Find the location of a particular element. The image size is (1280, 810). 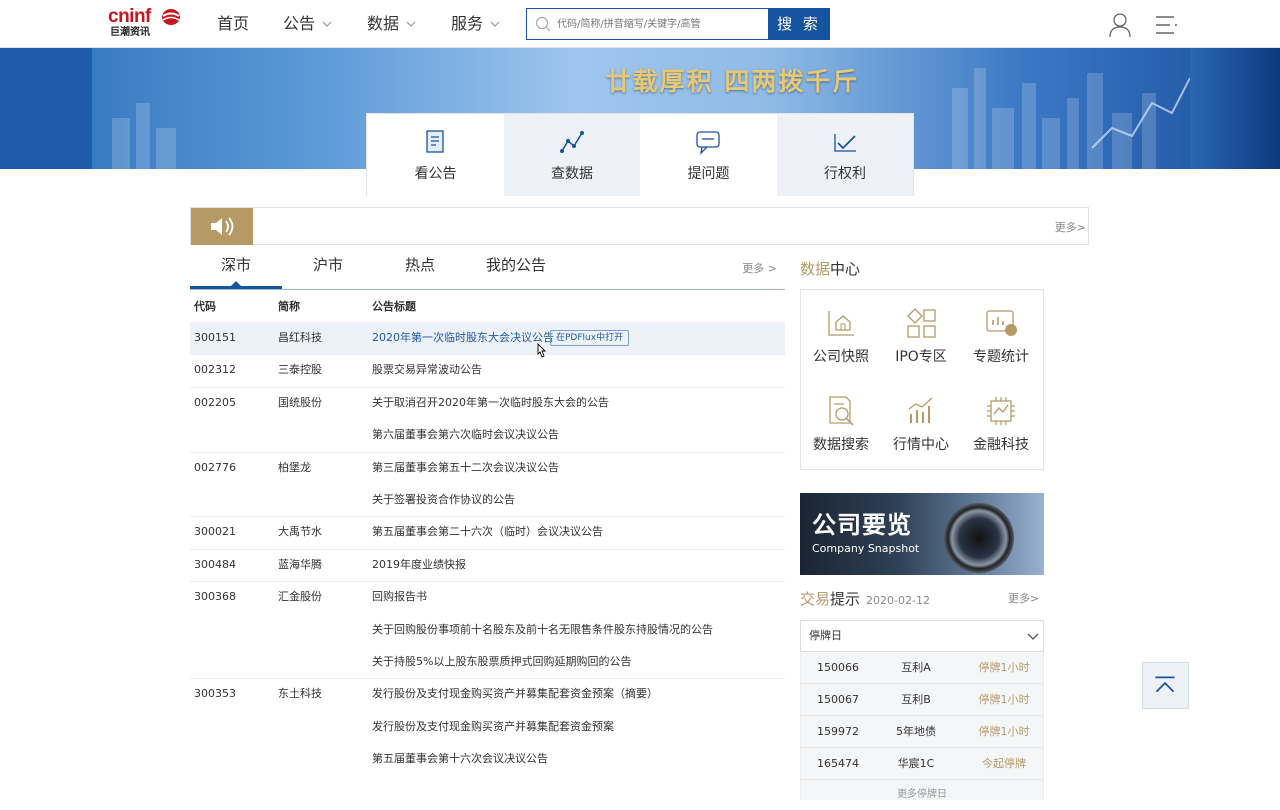

announcement-title-link: 关于取消召开2020年第一次临时股东大会的公告 is located at coordinates (490, 403).